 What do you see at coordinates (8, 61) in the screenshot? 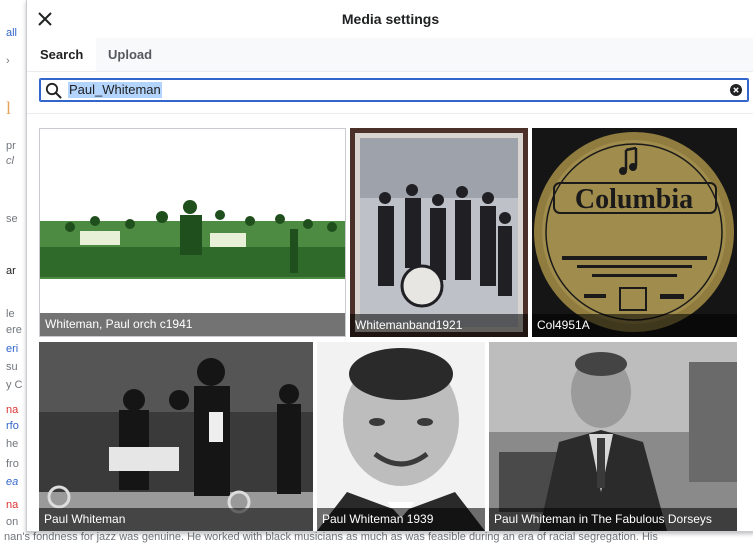
I see `background-fragment: ›` at bounding box center [8, 61].